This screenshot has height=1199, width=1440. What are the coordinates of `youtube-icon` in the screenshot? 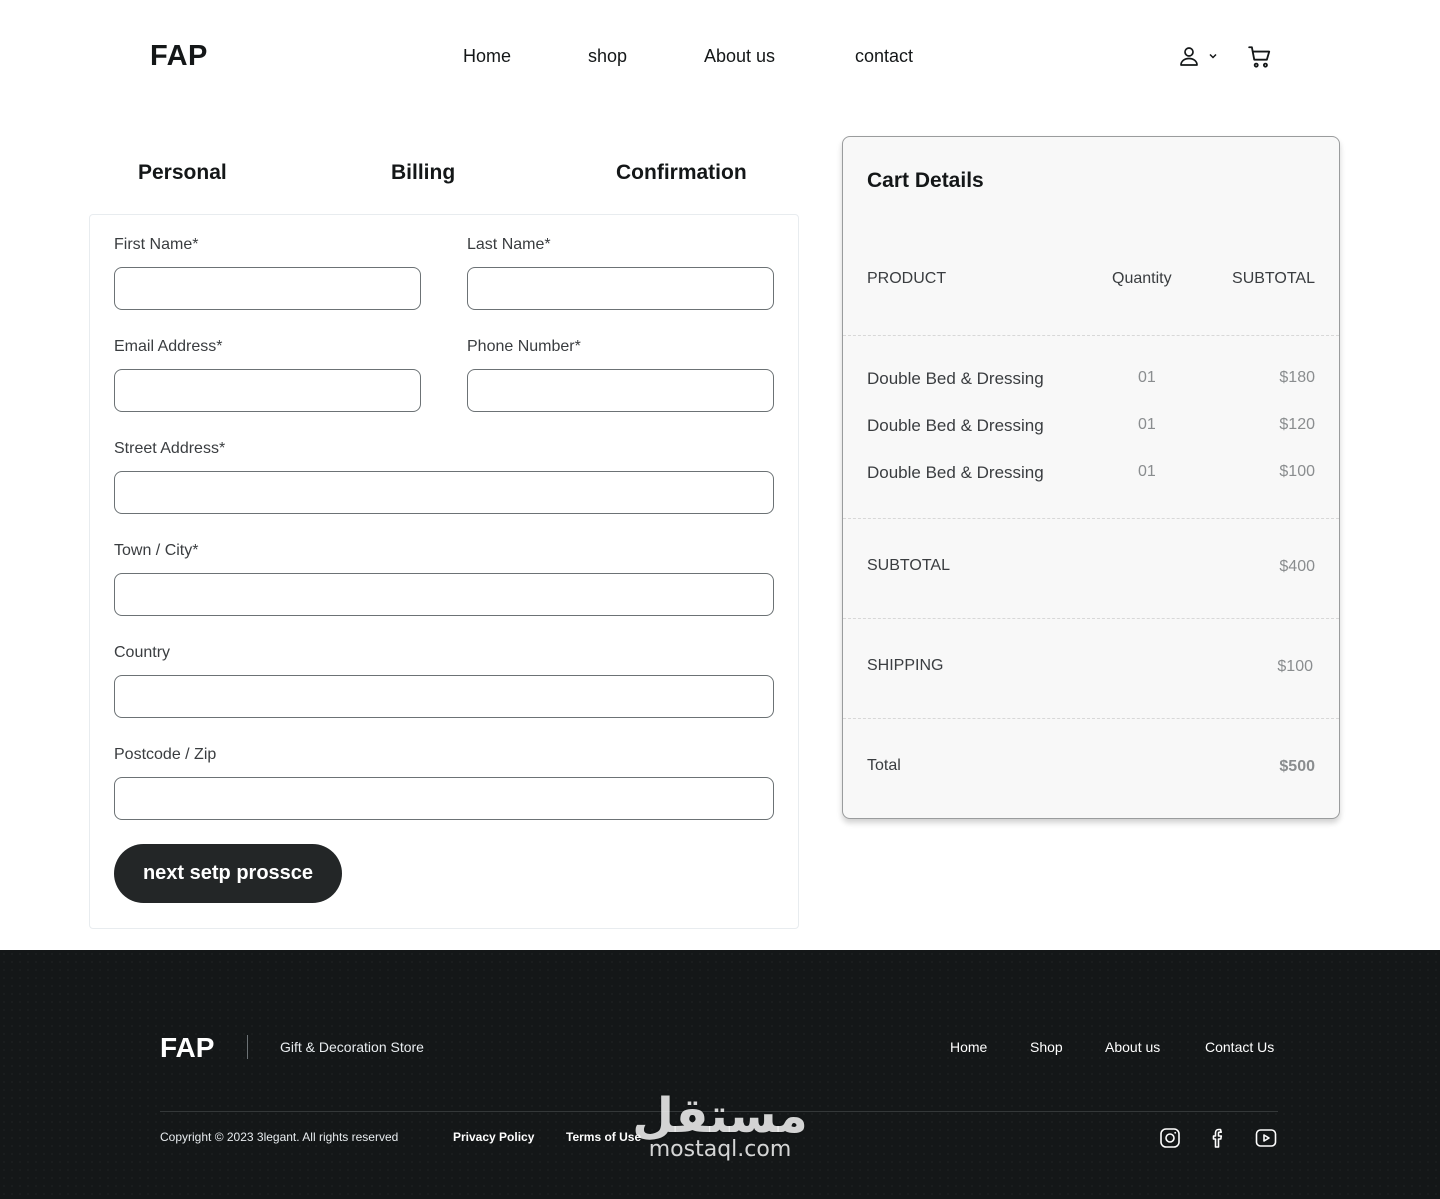 It's located at (1266, 1138).